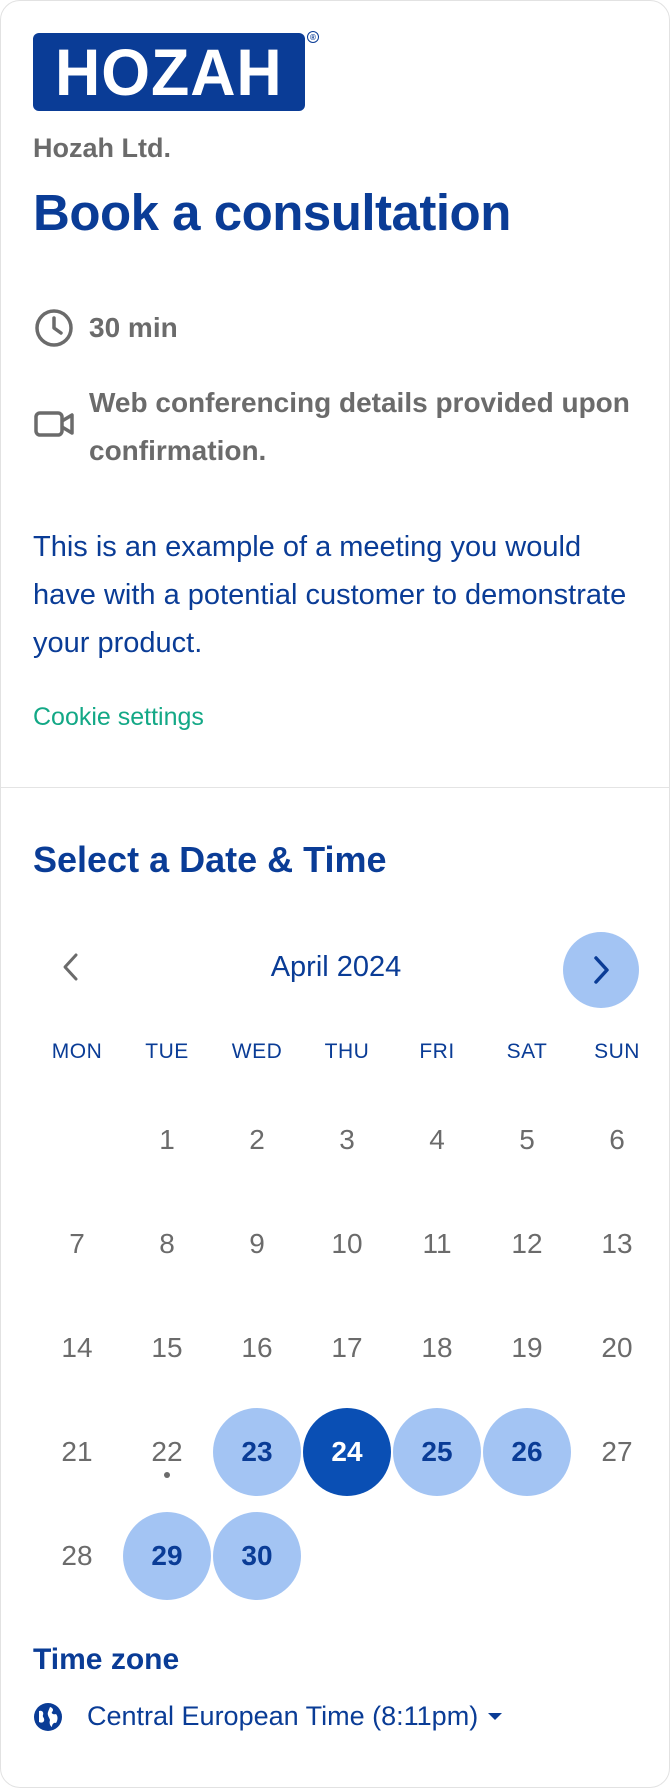 The width and height of the screenshot is (670, 1788). I want to click on calendar-day-7: 7, so click(77, 1243).